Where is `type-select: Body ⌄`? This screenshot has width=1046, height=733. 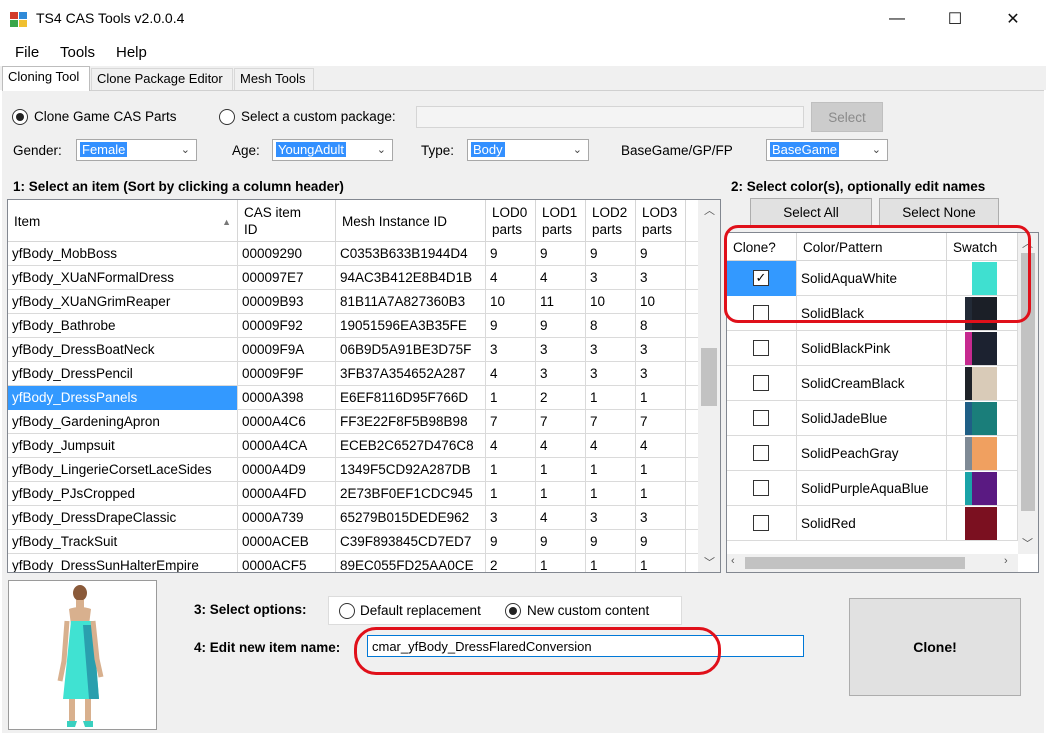 type-select: Body ⌄ is located at coordinates (528, 150).